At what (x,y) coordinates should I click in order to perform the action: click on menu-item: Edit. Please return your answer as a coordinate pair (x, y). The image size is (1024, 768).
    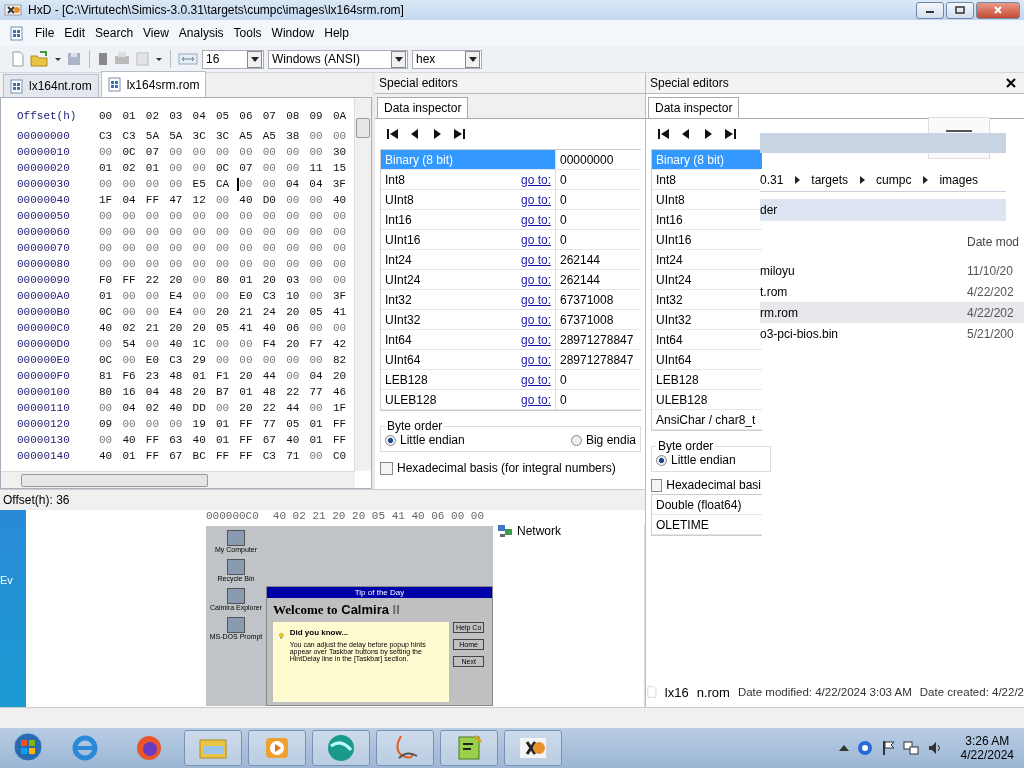
    Looking at the image, I should click on (75, 33).